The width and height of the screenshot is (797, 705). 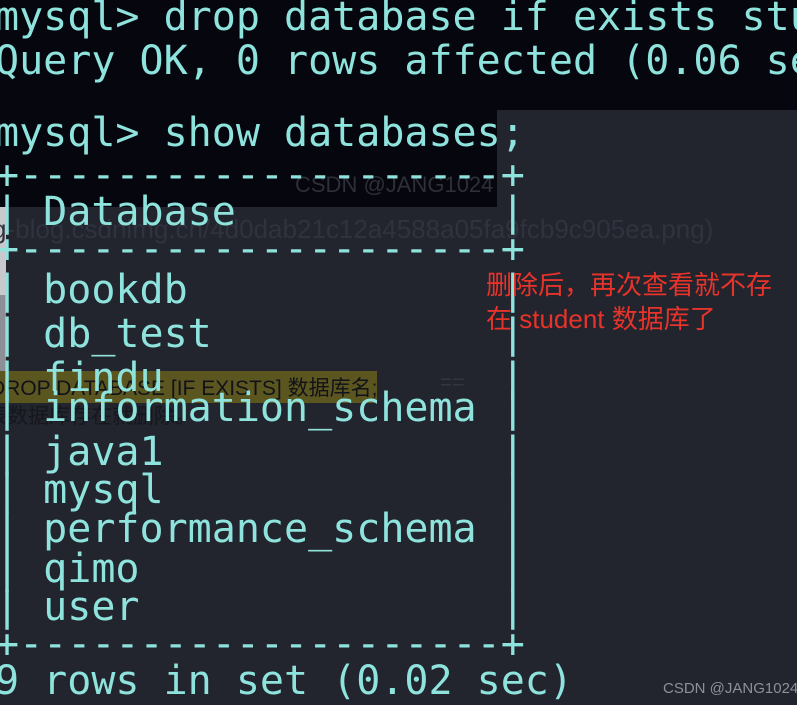 I want to click on terminal-line-3: mysql> show databases;, so click(x=262, y=133).